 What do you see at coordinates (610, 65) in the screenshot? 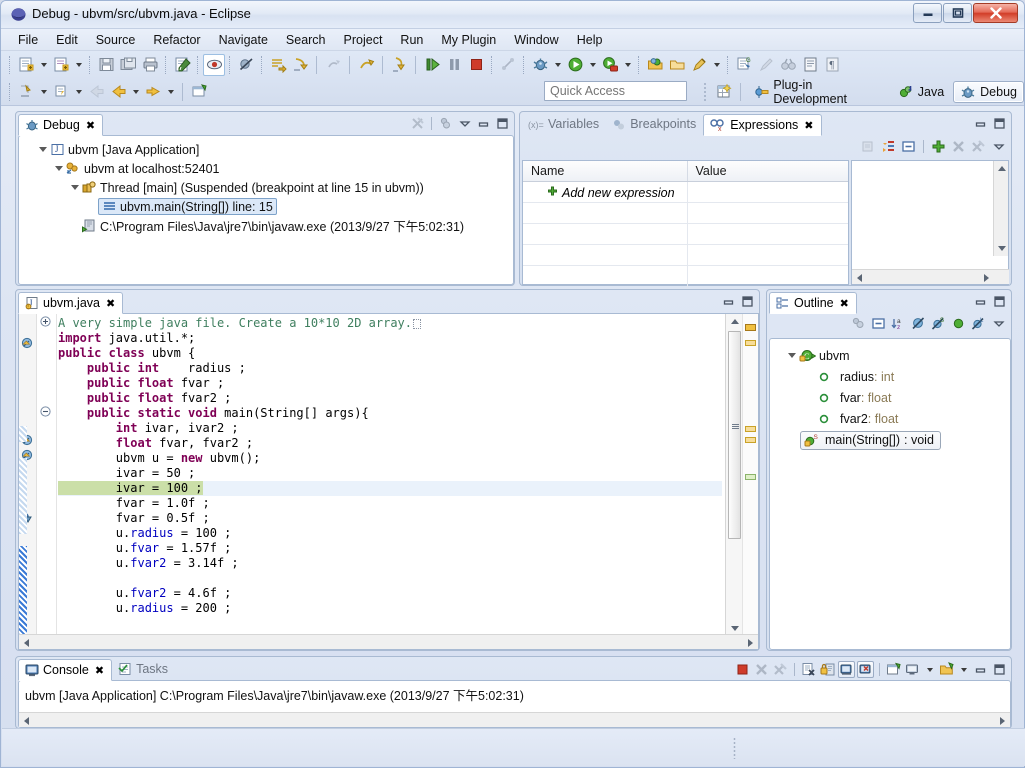
I see `run-external-tools-icon` at bounding box center [610, 65].